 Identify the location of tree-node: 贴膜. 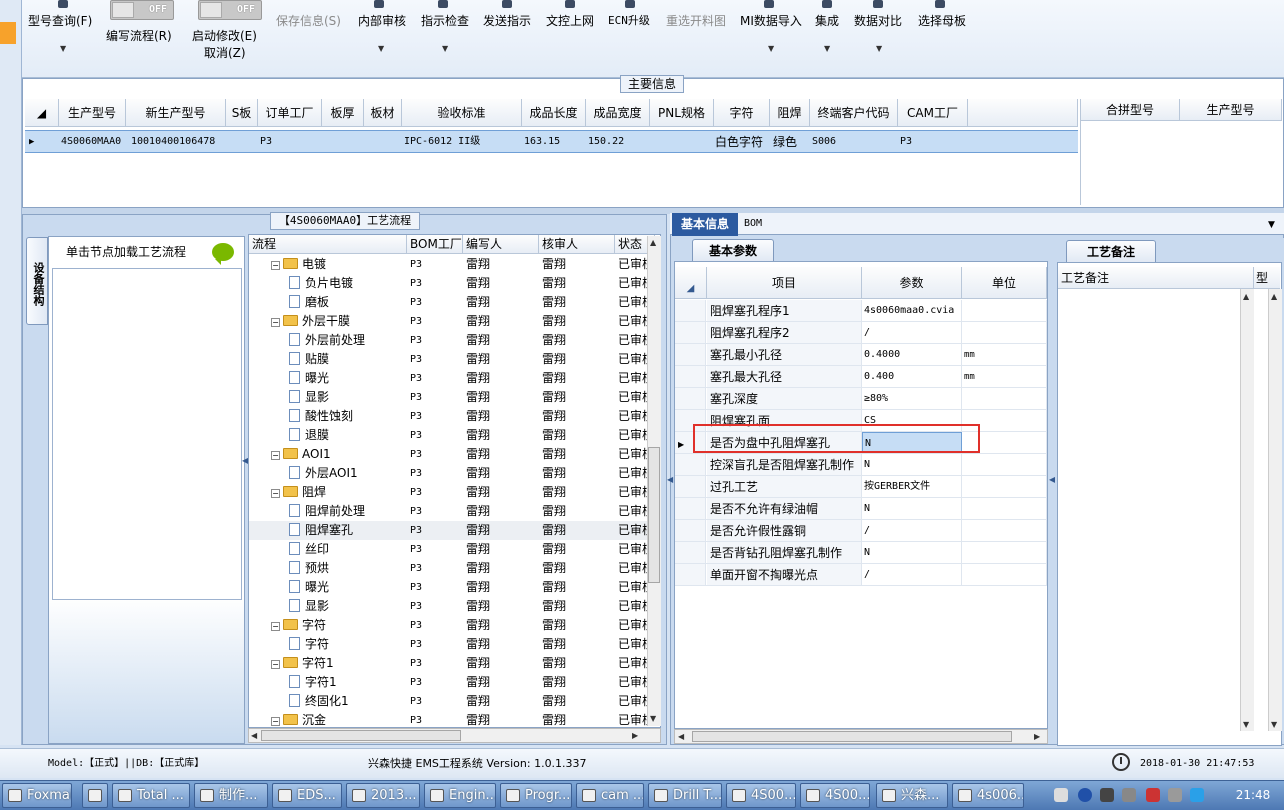
(348, 359).